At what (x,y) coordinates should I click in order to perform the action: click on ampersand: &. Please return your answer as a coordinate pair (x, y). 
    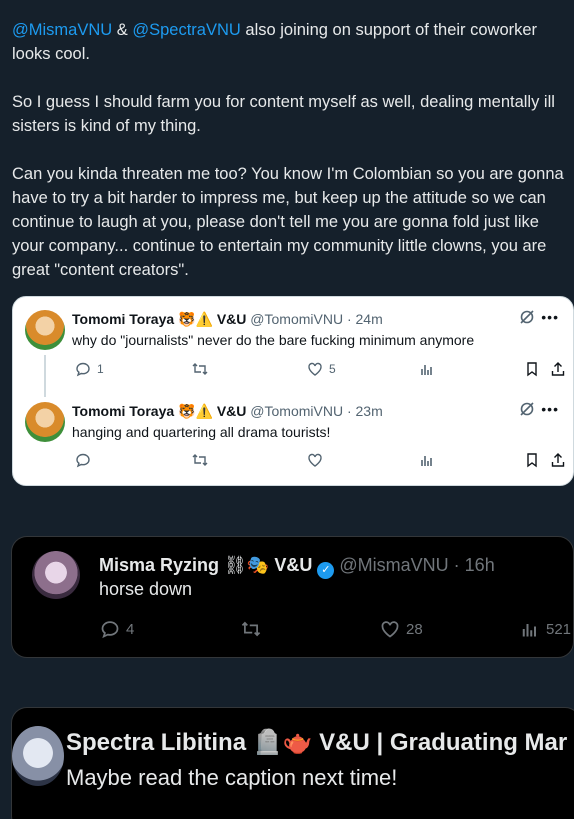
    Looking at the image, I should click on (122, 30).